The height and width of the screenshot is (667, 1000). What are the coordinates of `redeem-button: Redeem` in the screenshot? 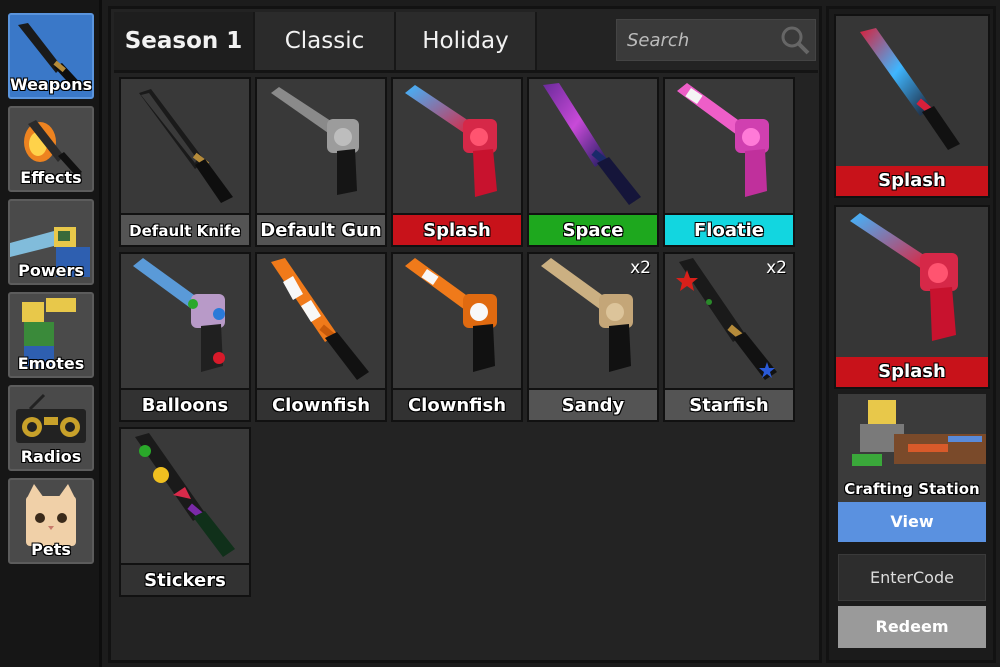 It's located at (912, 627).